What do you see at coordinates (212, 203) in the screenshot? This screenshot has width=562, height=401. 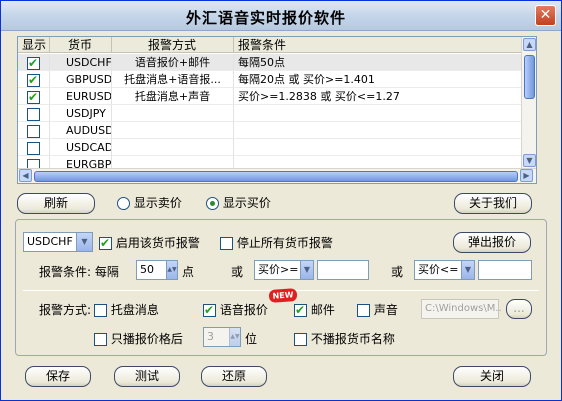 I see `show-buy-radio` at bounding box center [212, 203].